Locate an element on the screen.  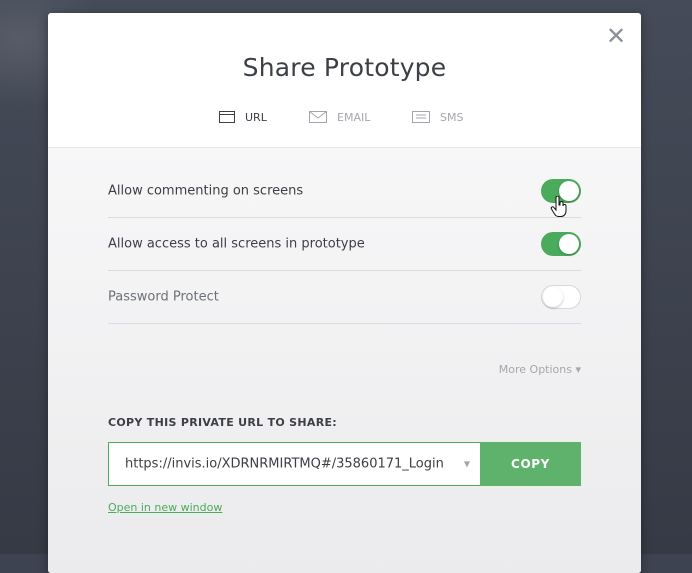
tab-email-label: EMAIL is located at coordinates (354, 117).